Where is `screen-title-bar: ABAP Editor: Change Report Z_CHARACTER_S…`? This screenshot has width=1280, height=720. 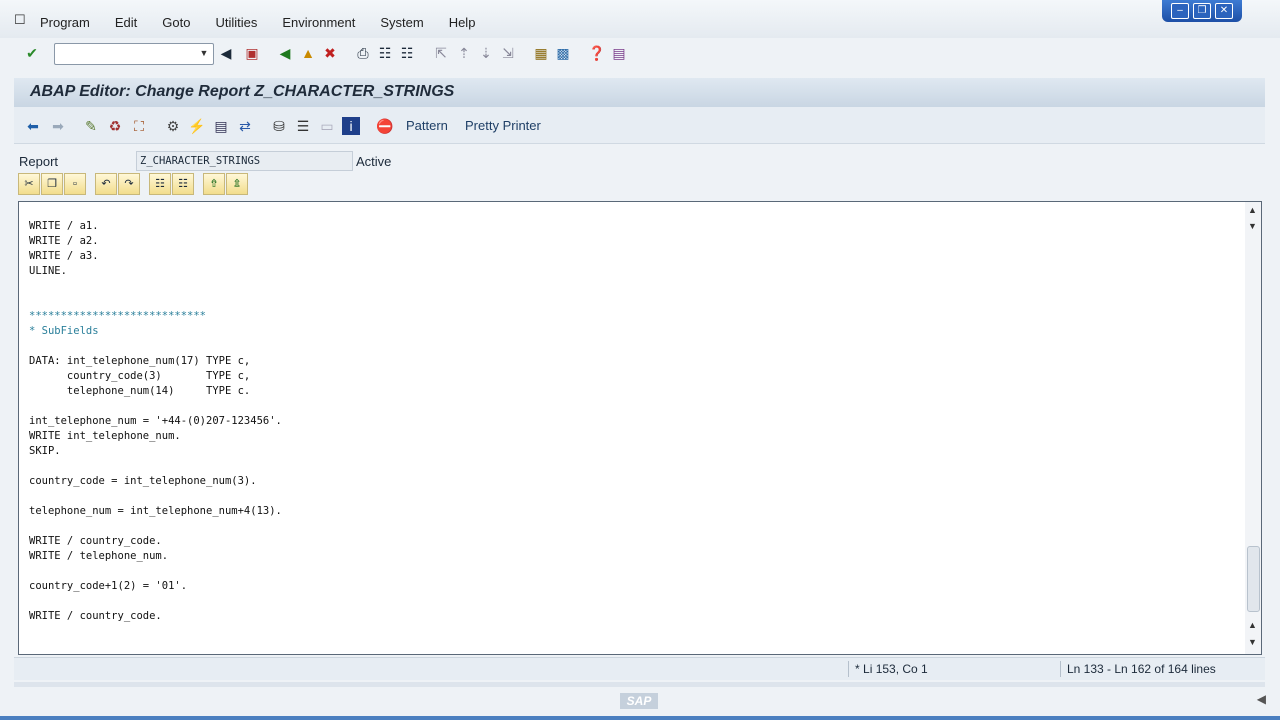
screen-title-bar: ABAP Editor: Change Report Z_CHARACTER_S… is located at coordinates (639, 93).